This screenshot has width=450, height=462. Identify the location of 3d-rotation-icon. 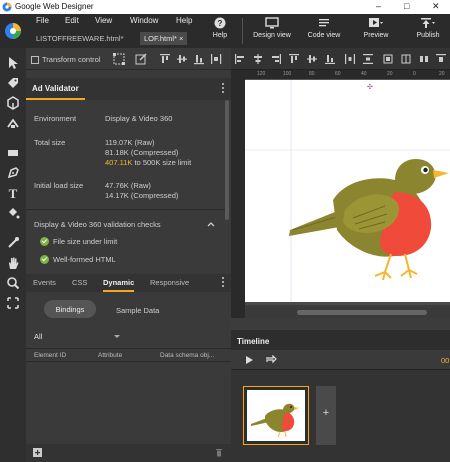
(13, 103).